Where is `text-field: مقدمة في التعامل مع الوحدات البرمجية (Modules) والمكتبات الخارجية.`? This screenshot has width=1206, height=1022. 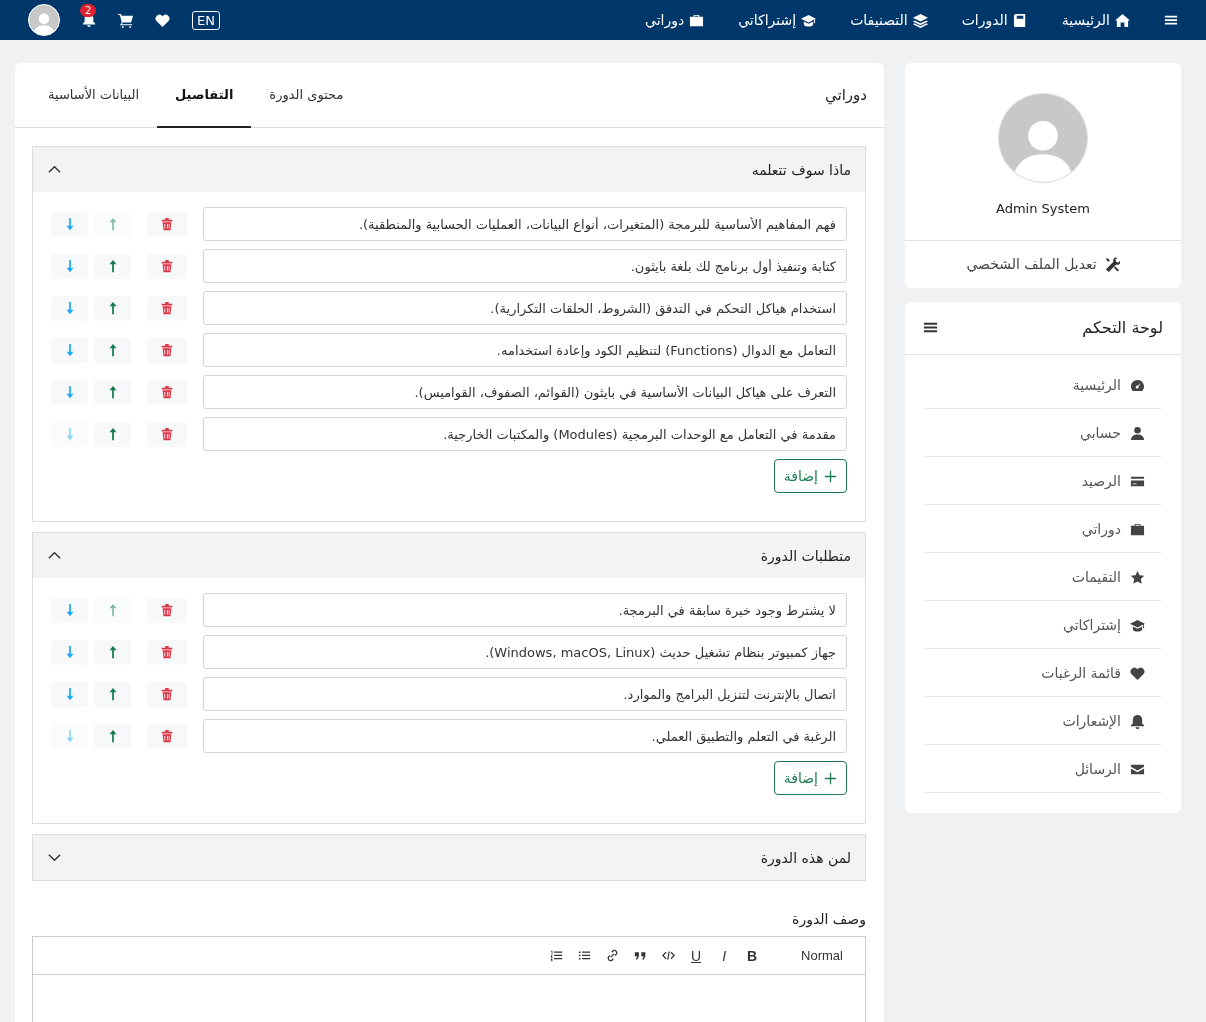
text-field: مقدمة في التعامل مع الوحدات البرمجية (Modules) والمكتبات الخارجية. is located at coordinates (525, 434).